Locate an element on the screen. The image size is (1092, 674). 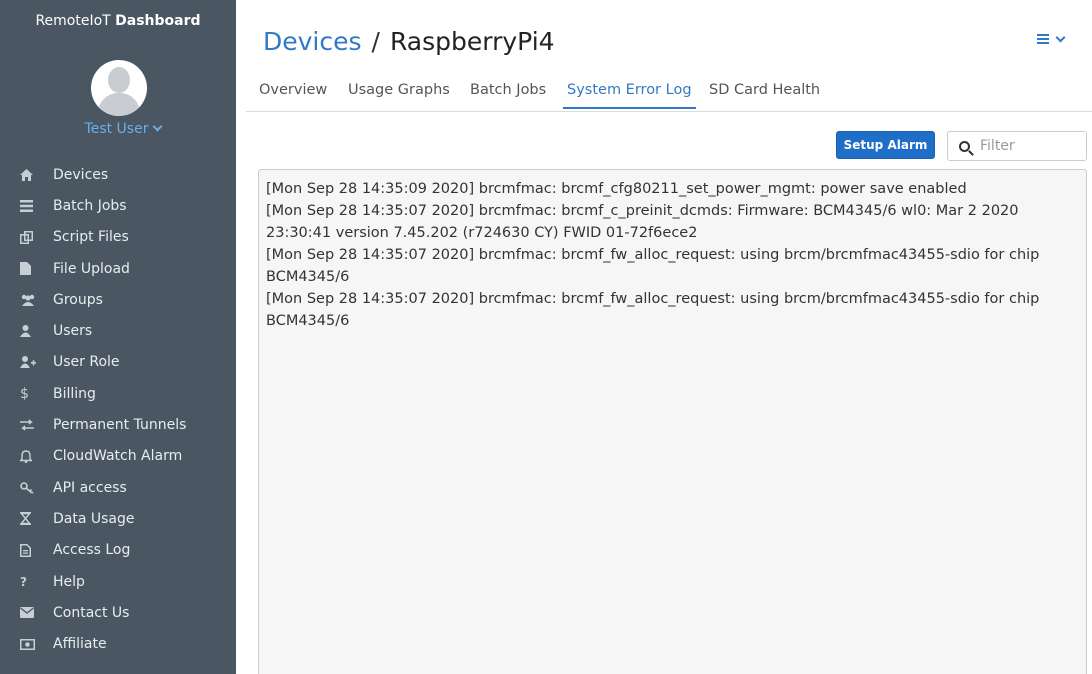
sidebar-item-label: Groups is located at coordinates (78, 299).